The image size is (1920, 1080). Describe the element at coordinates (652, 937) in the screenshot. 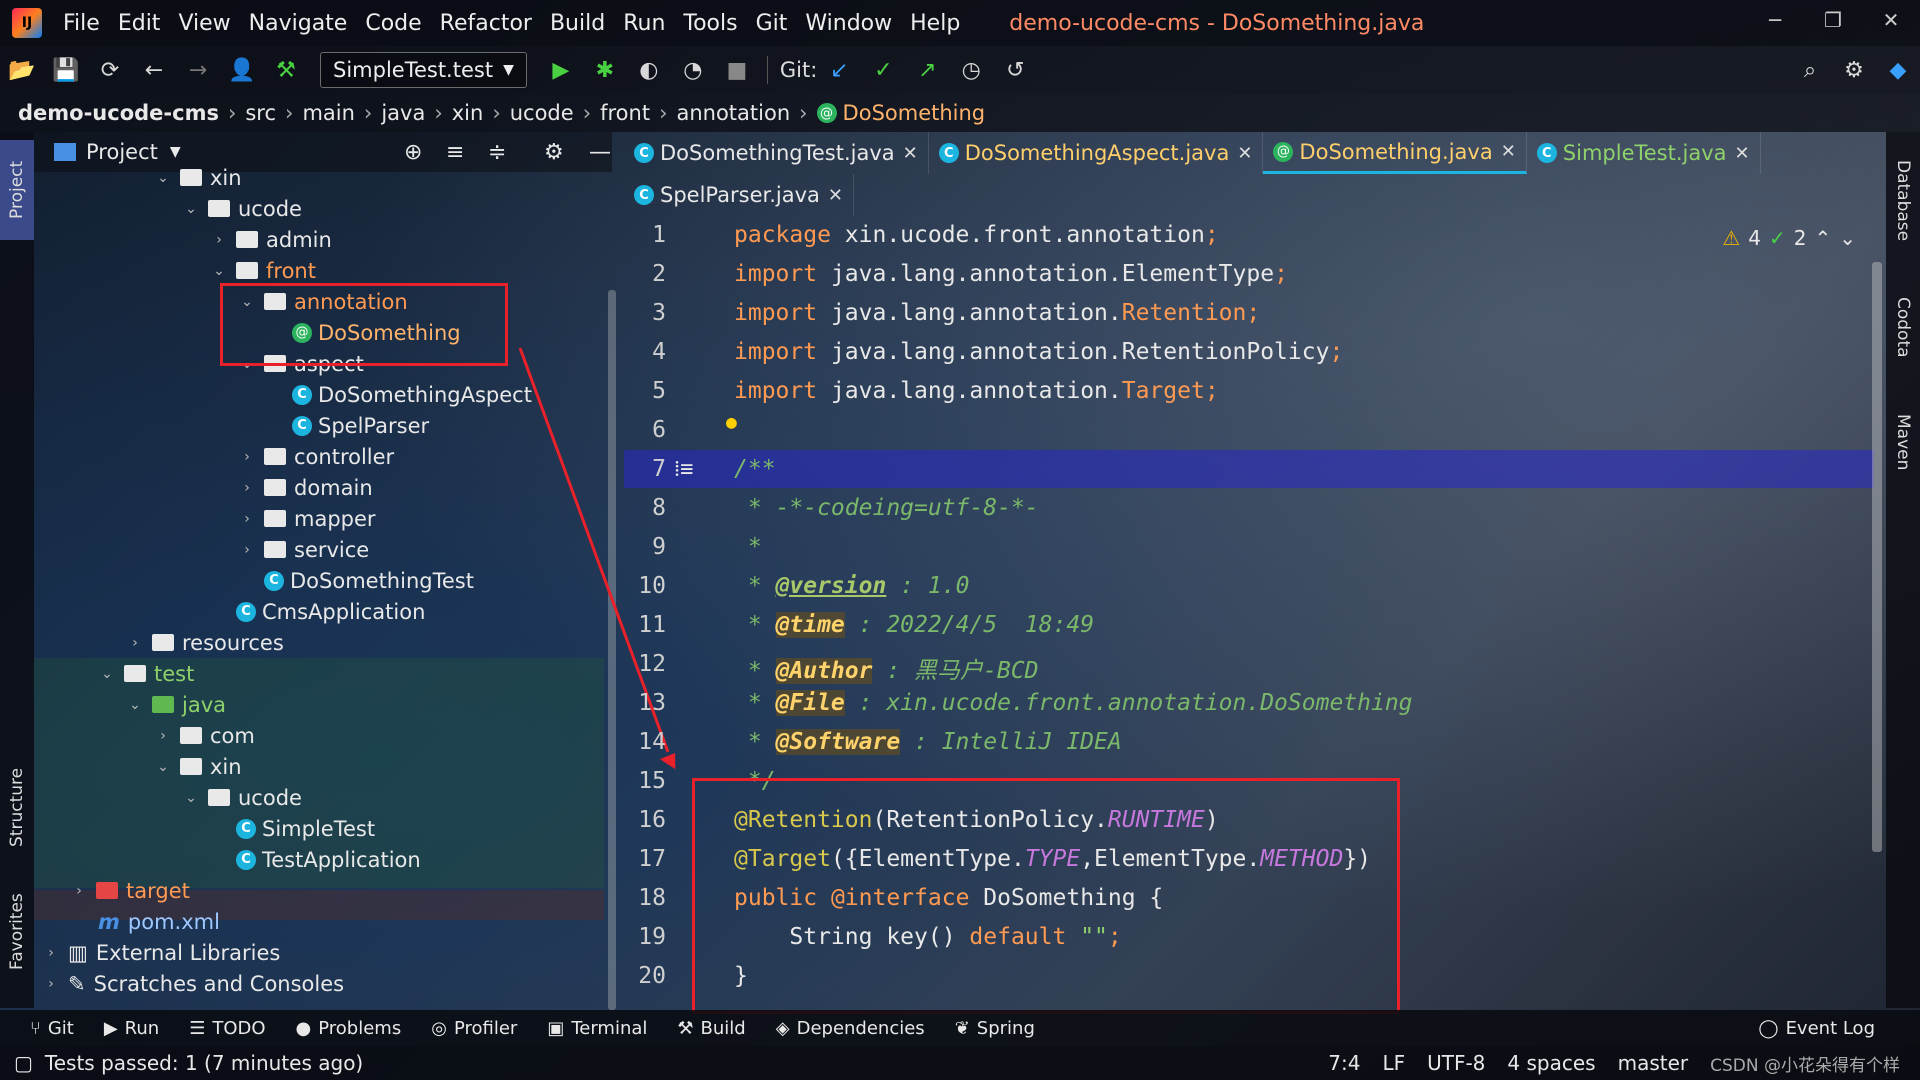

I see `line-number: 19` at that location.